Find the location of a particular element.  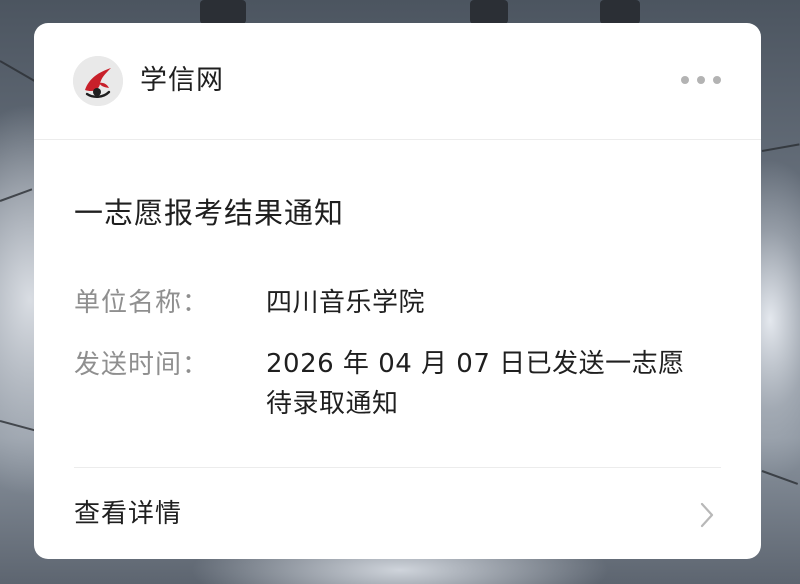

view-details-label: 查看详情 is located at coordinates (128, 514).